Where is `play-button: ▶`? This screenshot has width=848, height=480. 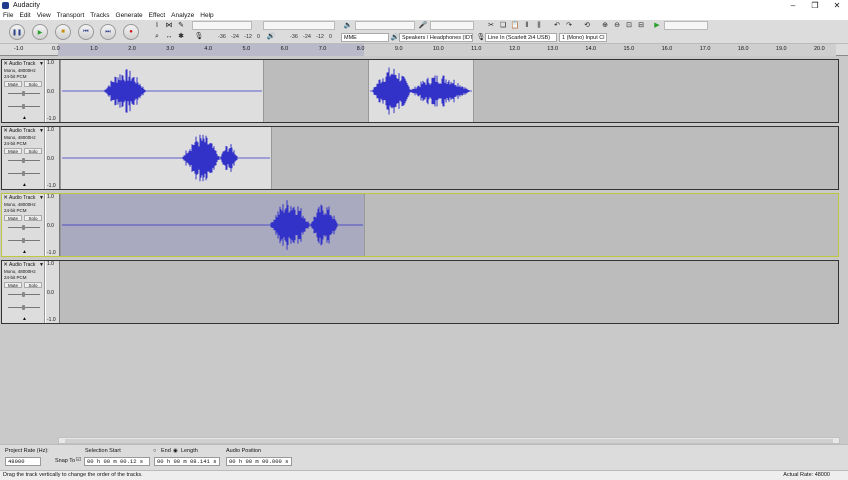
play-button: ▶ is located at coordinates (40, 32).